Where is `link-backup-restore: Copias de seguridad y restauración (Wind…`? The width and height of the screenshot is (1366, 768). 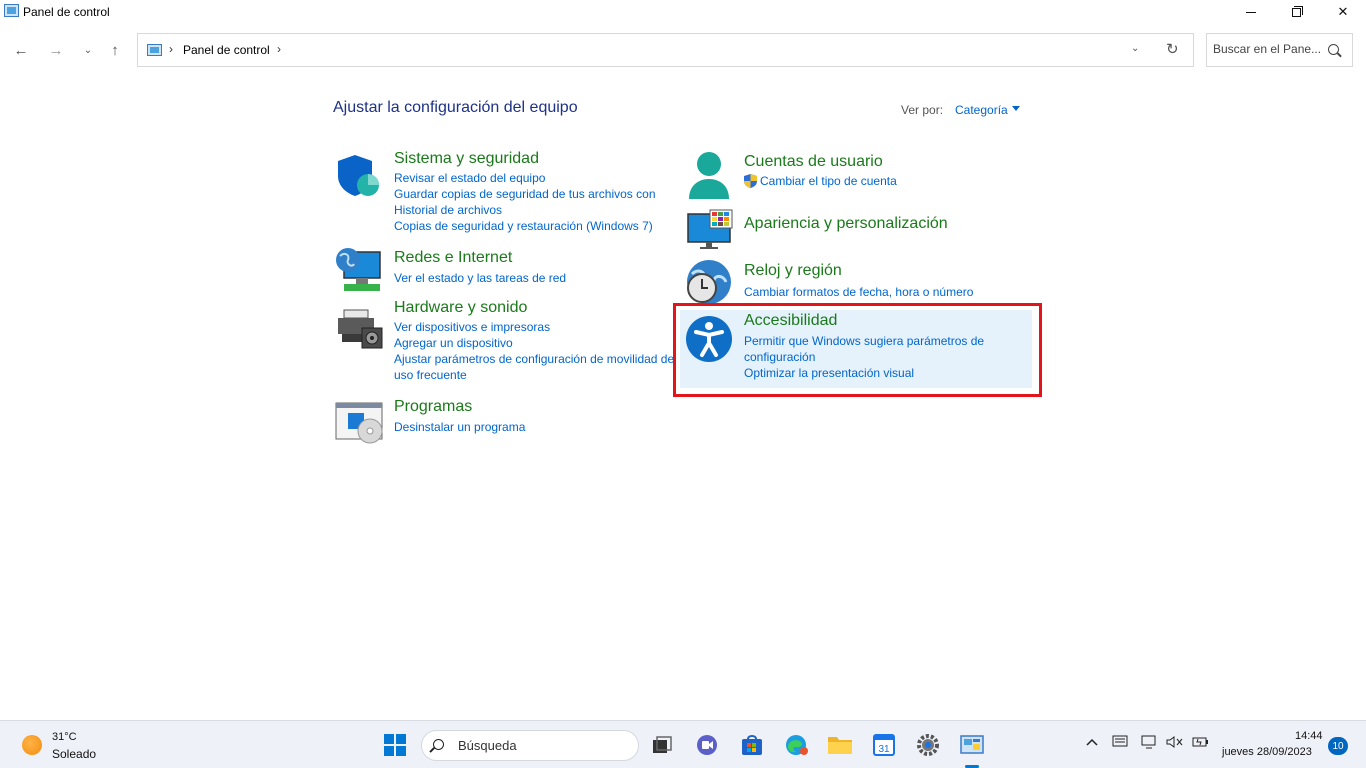
link-backup-restore: Copias de seguridad y restauración (Wind… is located at coordinates (534, 226).